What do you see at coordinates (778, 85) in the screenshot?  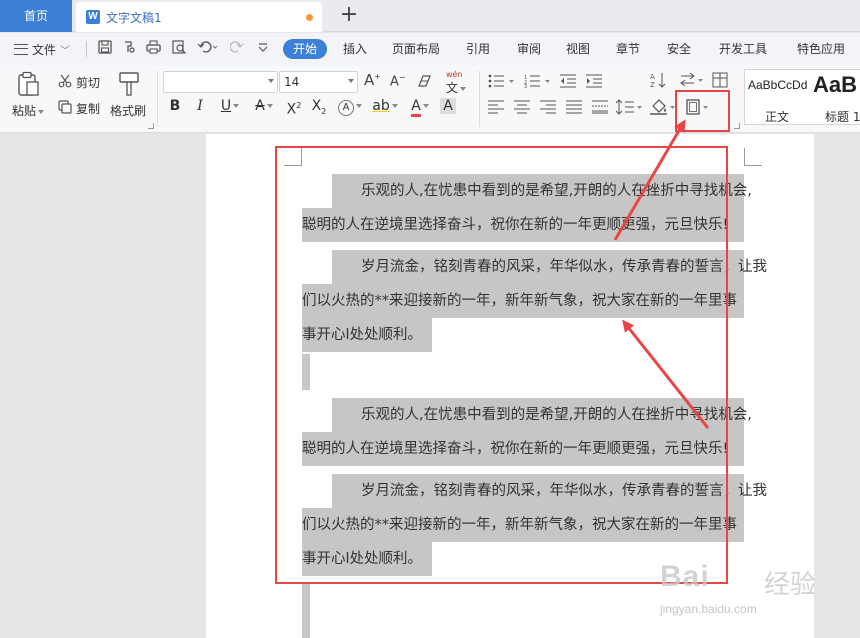 I see `style-normal-sample: AaBbCcDd` at bounding box center [778, 85].